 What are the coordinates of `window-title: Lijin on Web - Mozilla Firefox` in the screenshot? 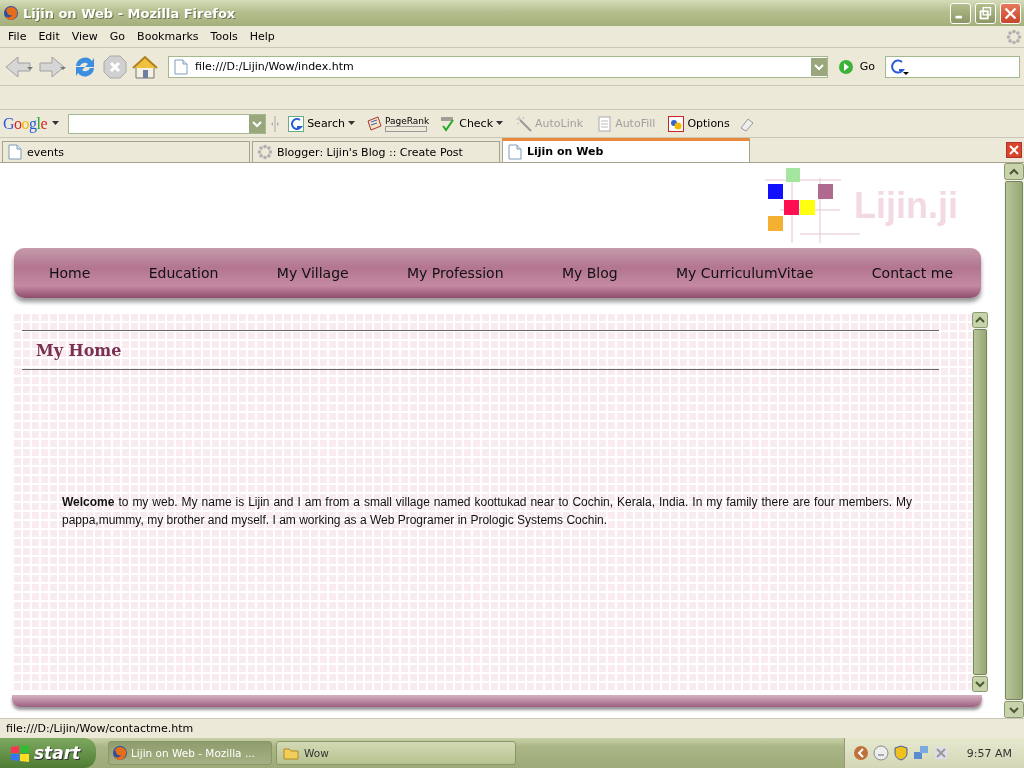 It's located at (130, 13).